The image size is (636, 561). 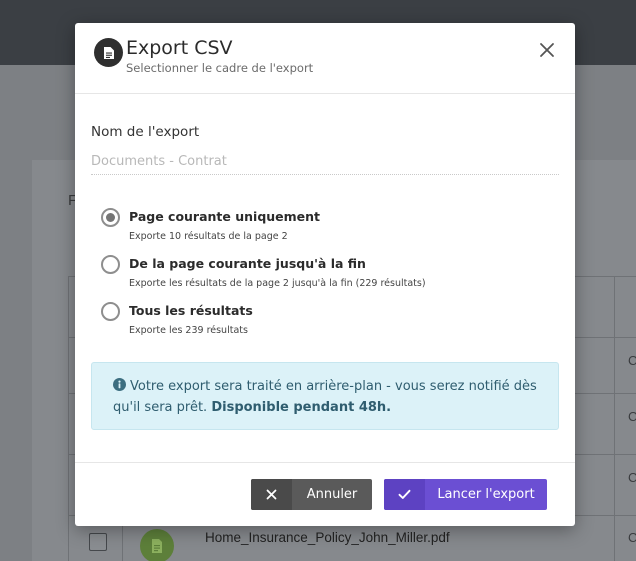 What do you see at coordinates (325, 462) in the screenshot?
I see `footer-divider` at bounding box center [325, 462].